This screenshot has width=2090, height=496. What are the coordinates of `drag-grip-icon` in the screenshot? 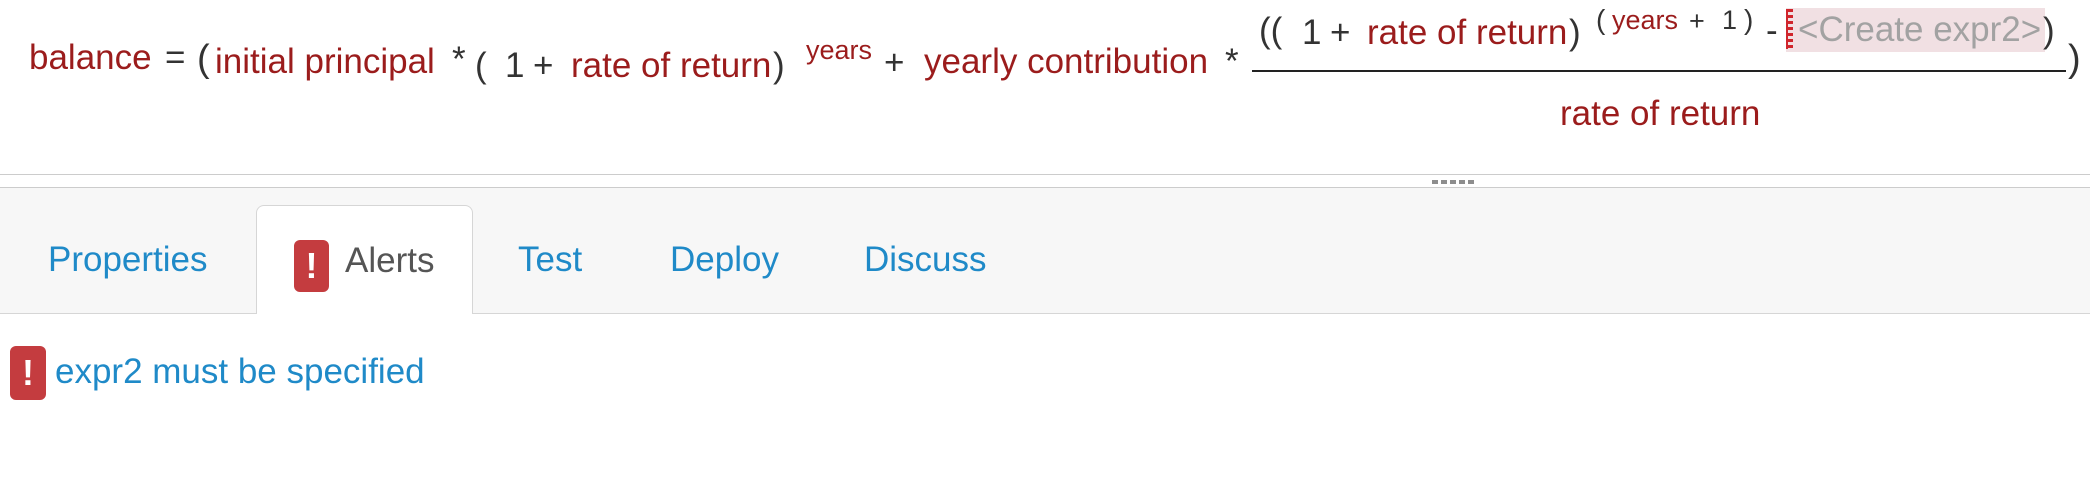 It's located at (1454, 182).